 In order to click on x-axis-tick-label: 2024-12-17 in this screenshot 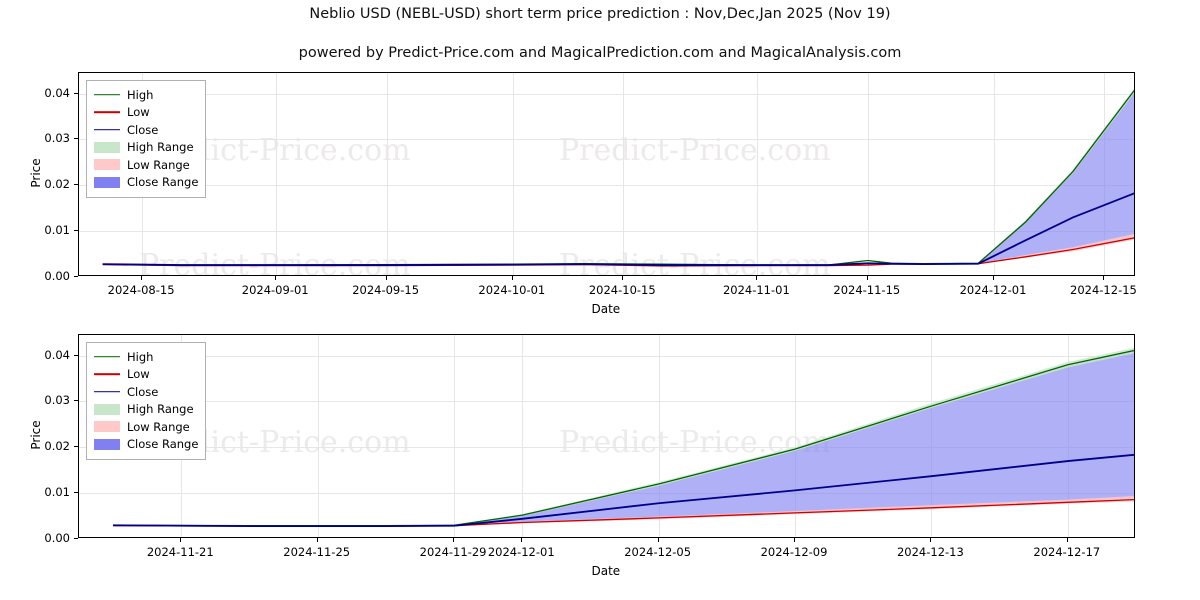, I will do `click(1067, 552)`.